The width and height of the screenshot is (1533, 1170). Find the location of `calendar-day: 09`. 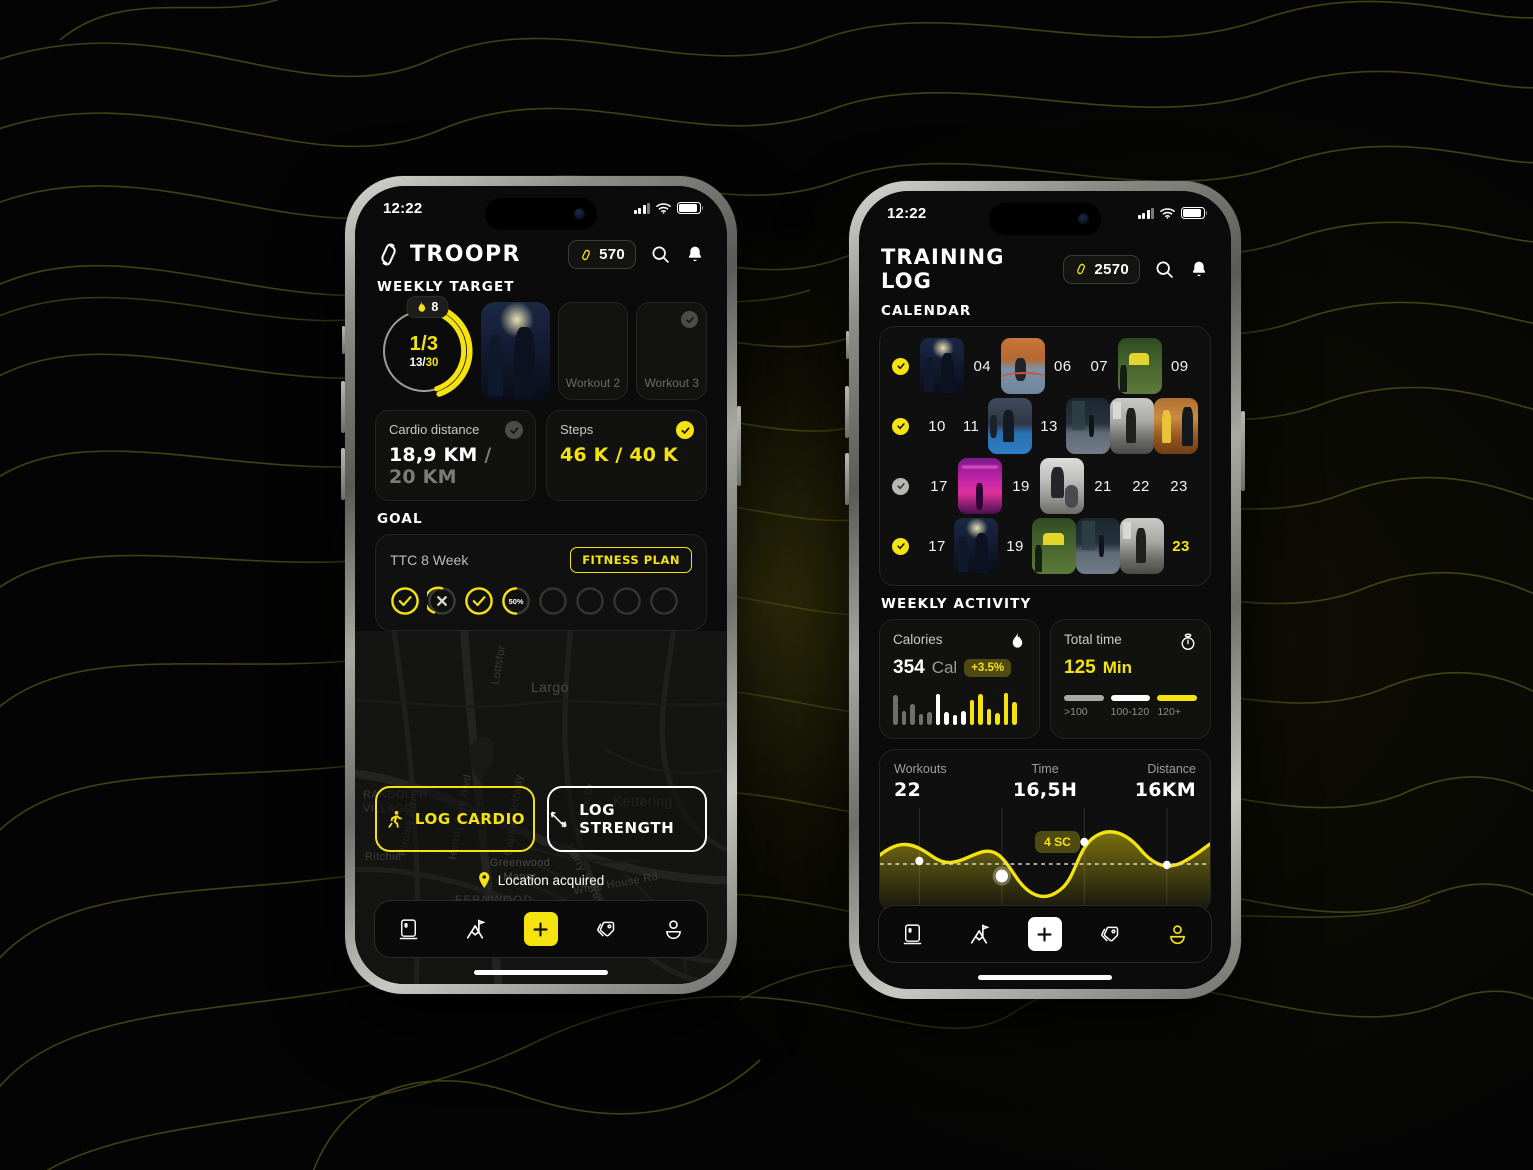

calendar-day: 09 is located at coordinates (1180, 366).